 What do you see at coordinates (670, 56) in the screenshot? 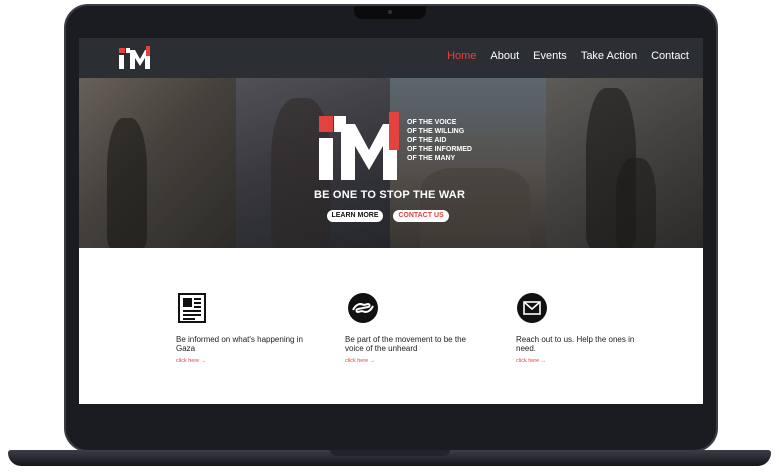
I see `nav-contact: Contact` at bounding box center [670, 56].